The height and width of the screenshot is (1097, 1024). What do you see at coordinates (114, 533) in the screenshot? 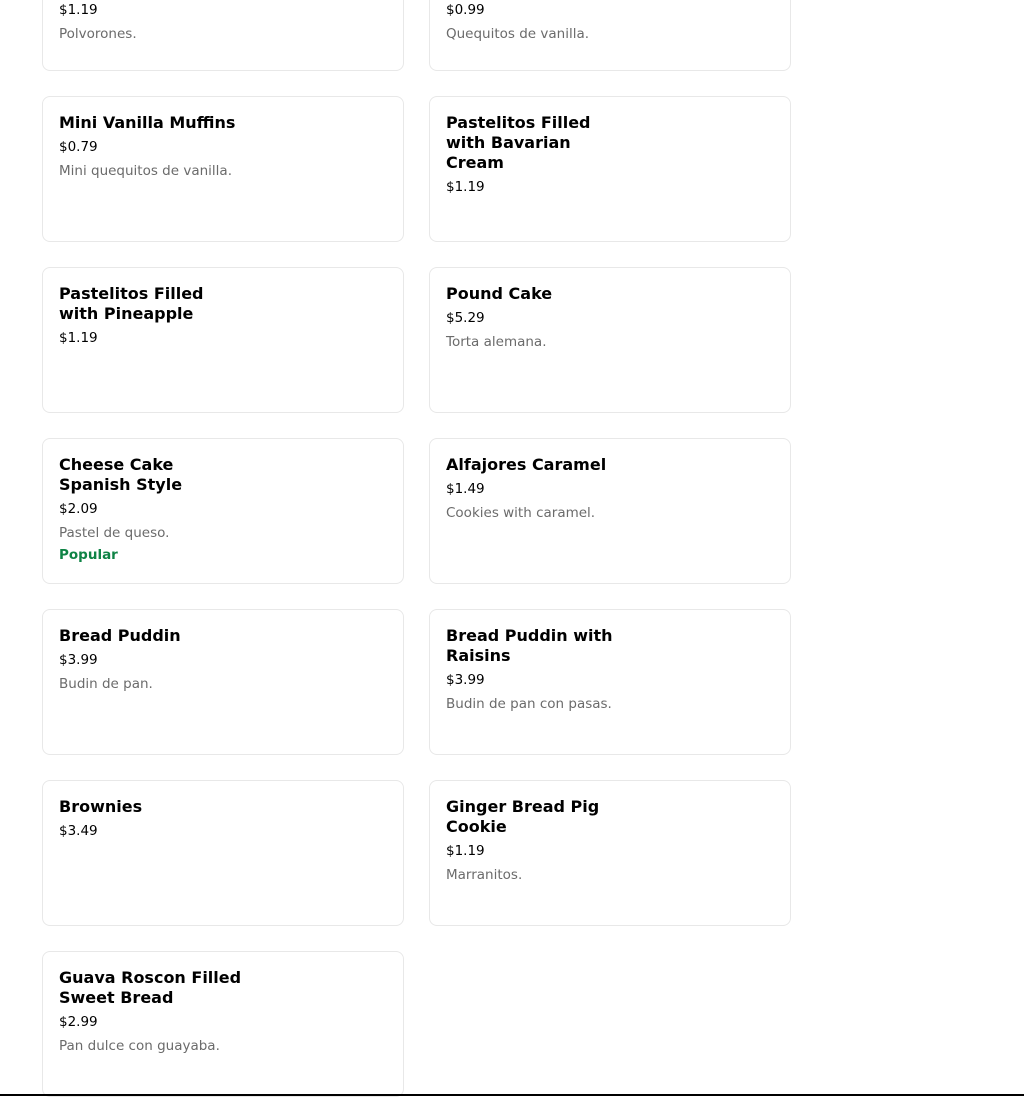
I see `menu-item-description: Pastel de queso.` at bounding box center [114, 533].